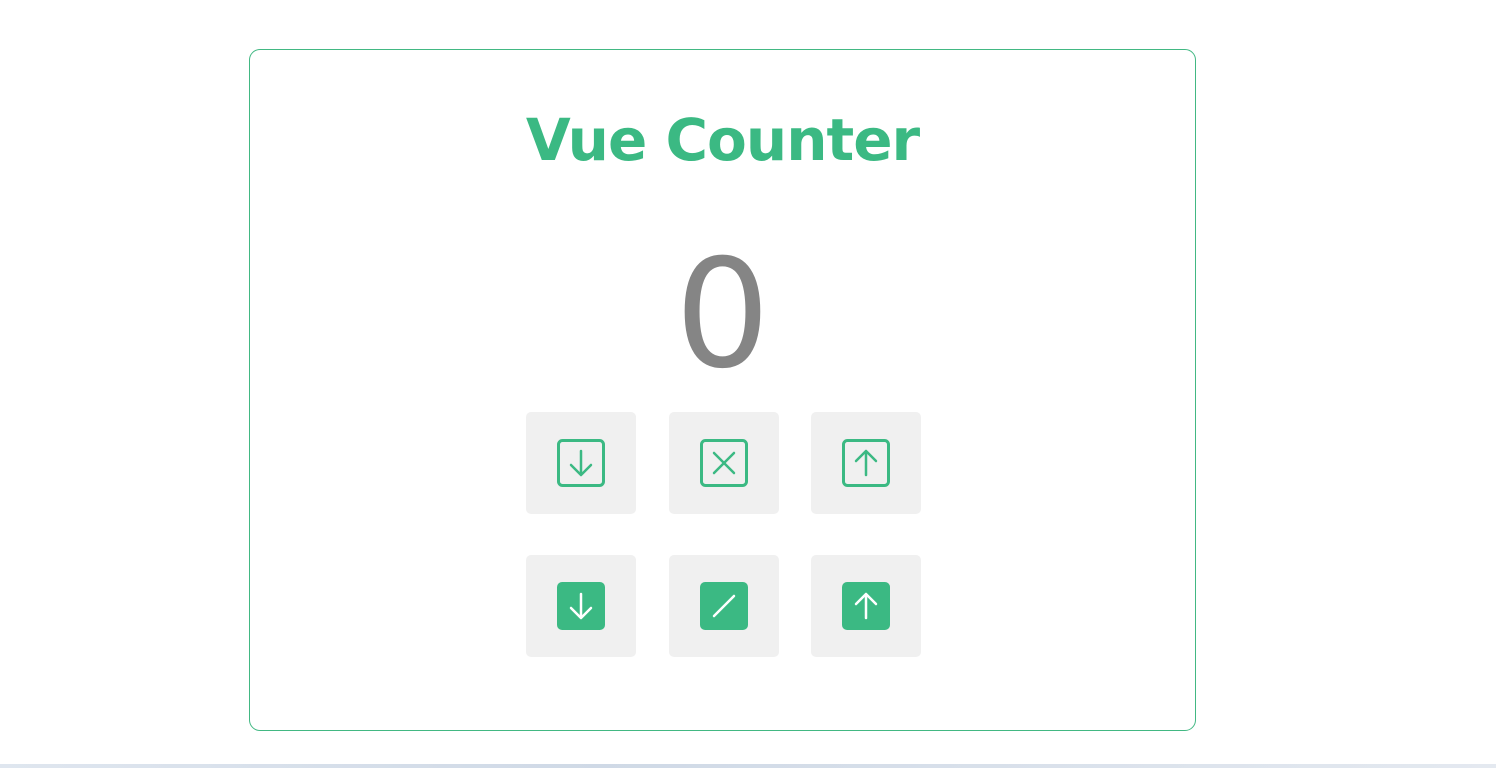 The image size is (1496, 768). What do you see at coordinates (748, 766) in the screenshot?
I see `window-bottom-edge` at bounding box center [748, 766].